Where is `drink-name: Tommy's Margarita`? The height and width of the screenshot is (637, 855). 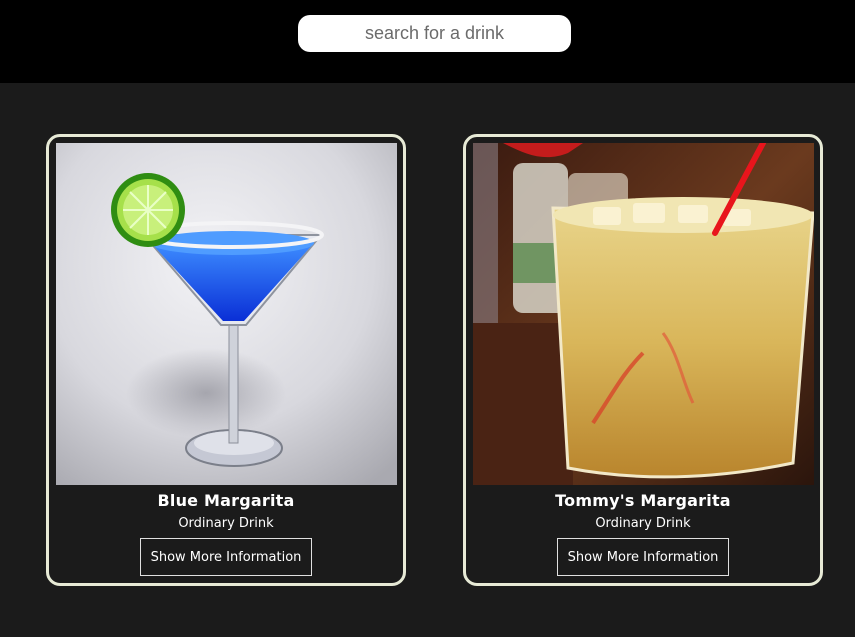 drink-name: Tommy's Margarita is located at coordinates (643, 500).